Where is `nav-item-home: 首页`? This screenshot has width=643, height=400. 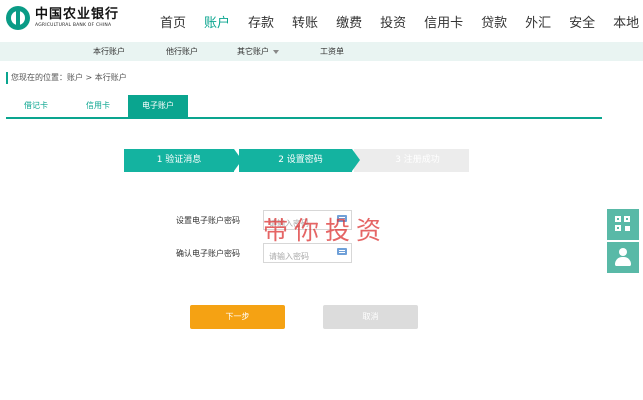 nav-item-home: 首页 is located at coordinates (173, 21).